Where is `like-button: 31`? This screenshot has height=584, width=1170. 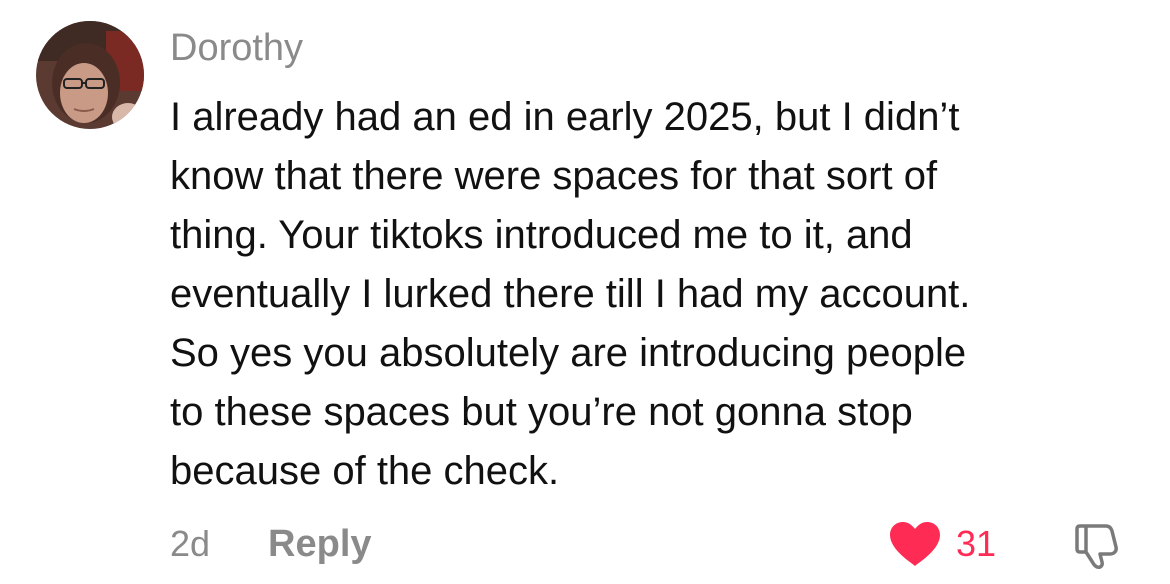 like-button: 31 is located at coordinates (942, 544).